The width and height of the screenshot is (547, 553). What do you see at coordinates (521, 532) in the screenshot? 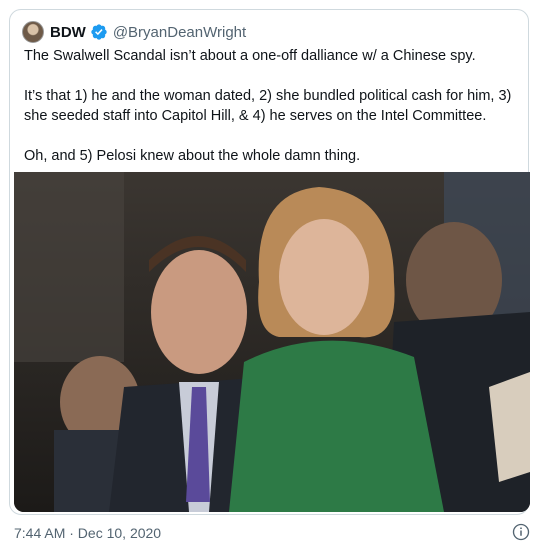
I see `info-icon` at bounding box center [521, 532].